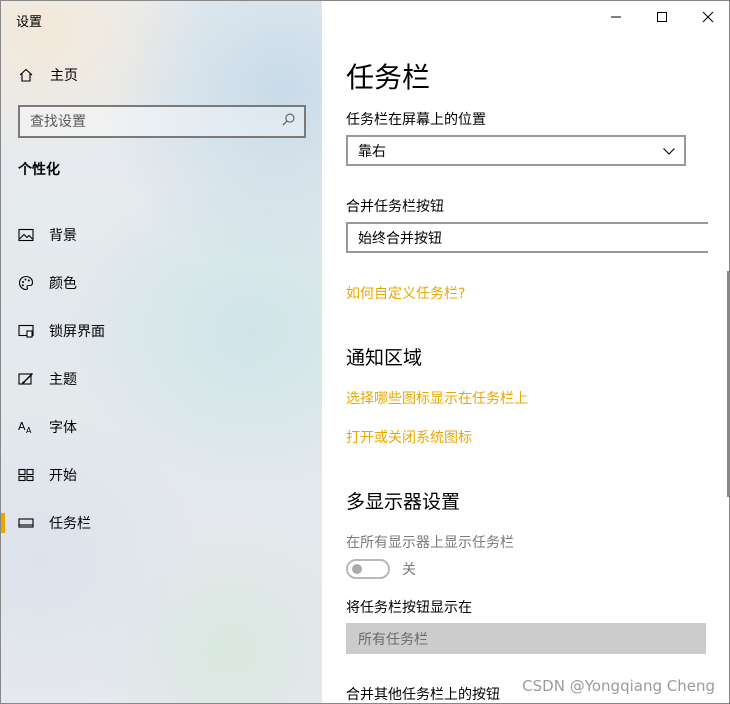 The image size is (730, 704). I want to click on theme-icon, so click(25, 379).